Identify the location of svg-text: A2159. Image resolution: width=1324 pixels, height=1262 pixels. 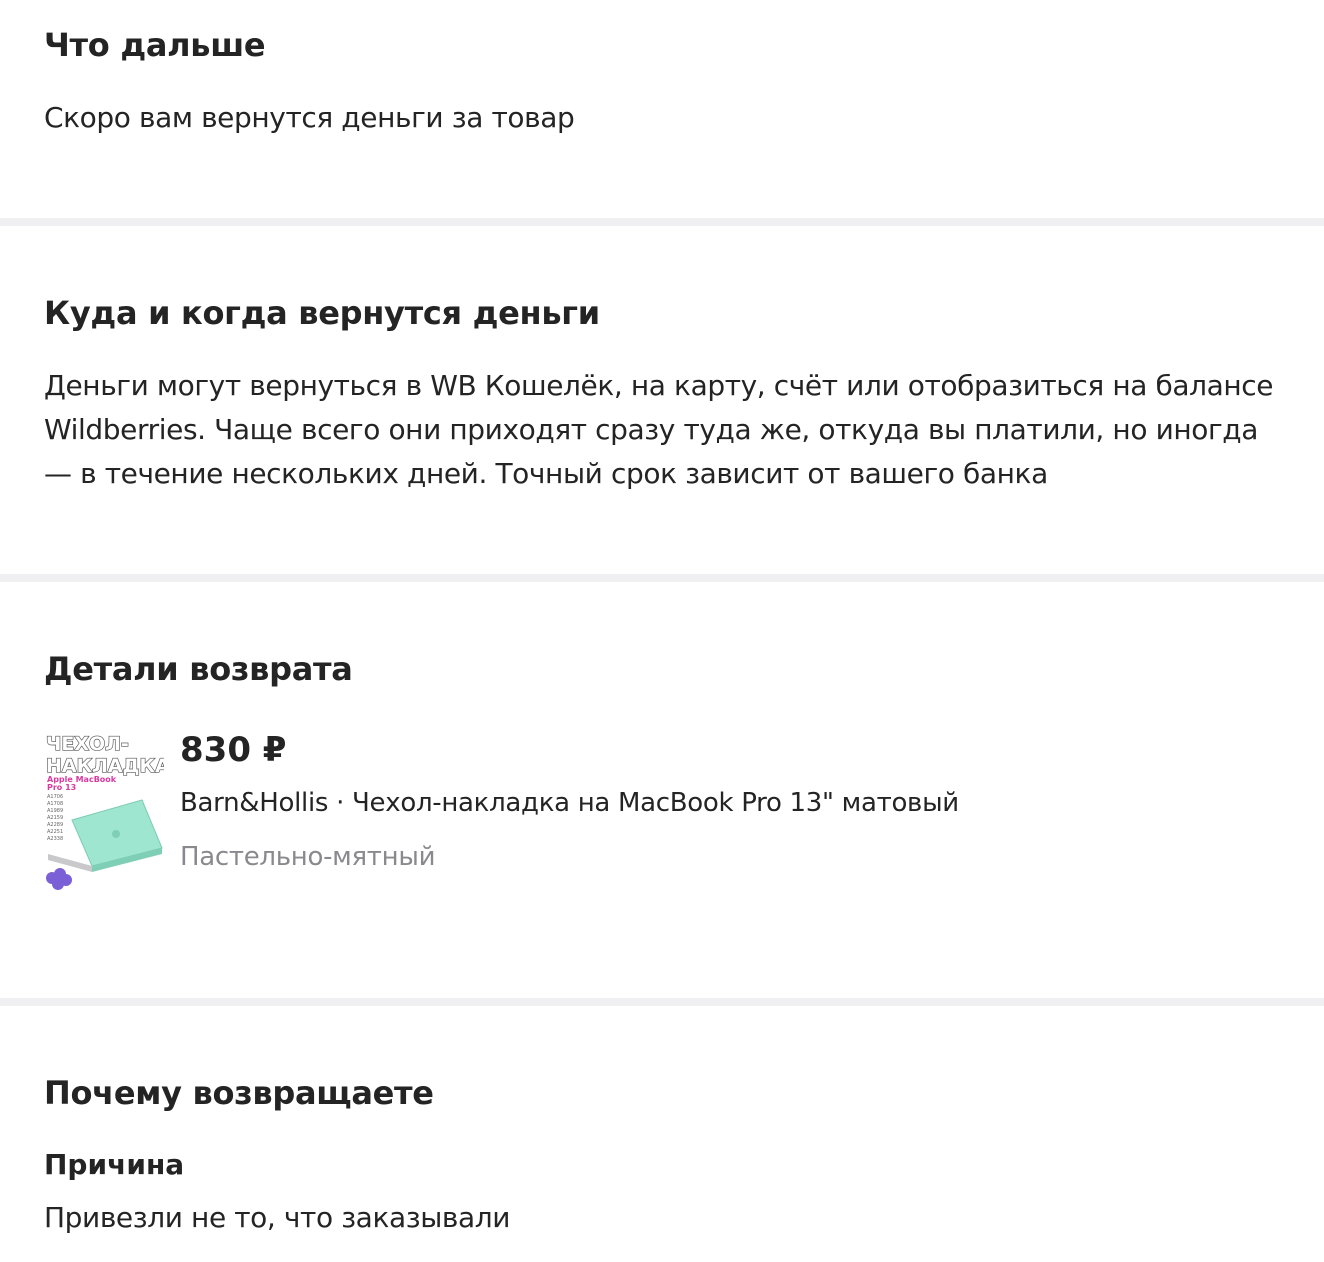
(55, 818).